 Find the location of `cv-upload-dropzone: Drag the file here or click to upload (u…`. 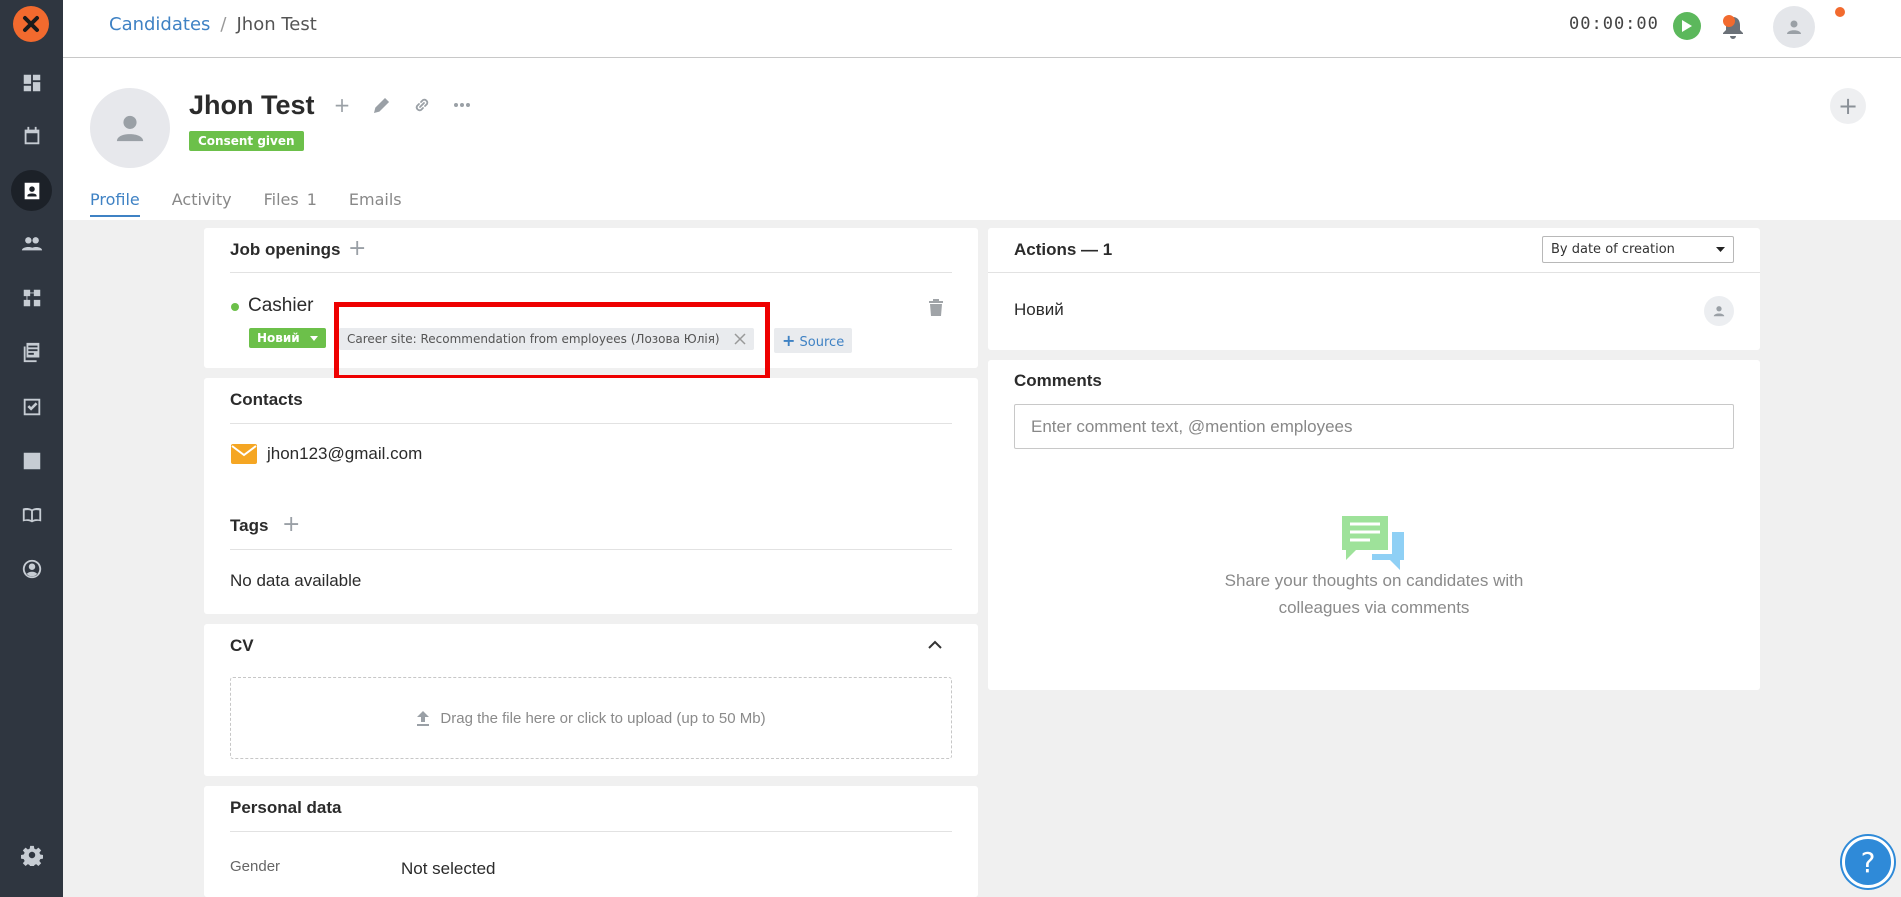

cv-upload-dropzone: Drag the file here or click to upload (u… is located at coordinates (591, 718).